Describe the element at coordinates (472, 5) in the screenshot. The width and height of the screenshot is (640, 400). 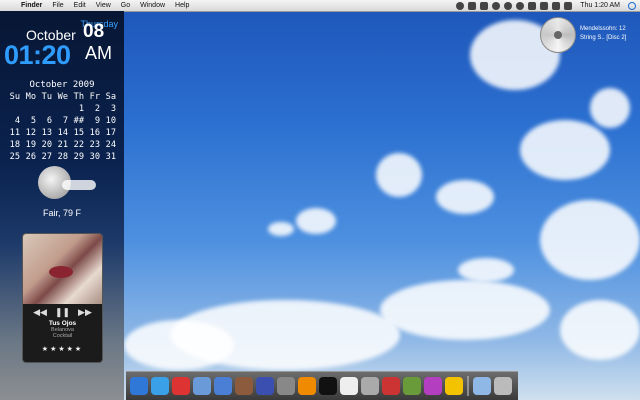
I see `script-menu-icon` at that location.